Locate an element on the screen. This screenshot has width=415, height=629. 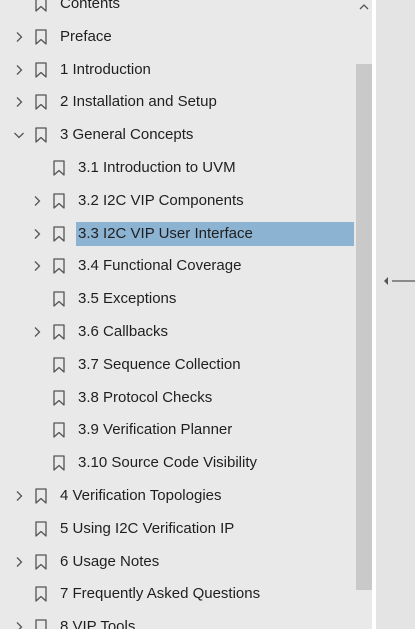
tree-item-label: 3.9 Verification Planner is located at coordinates (155, 430).